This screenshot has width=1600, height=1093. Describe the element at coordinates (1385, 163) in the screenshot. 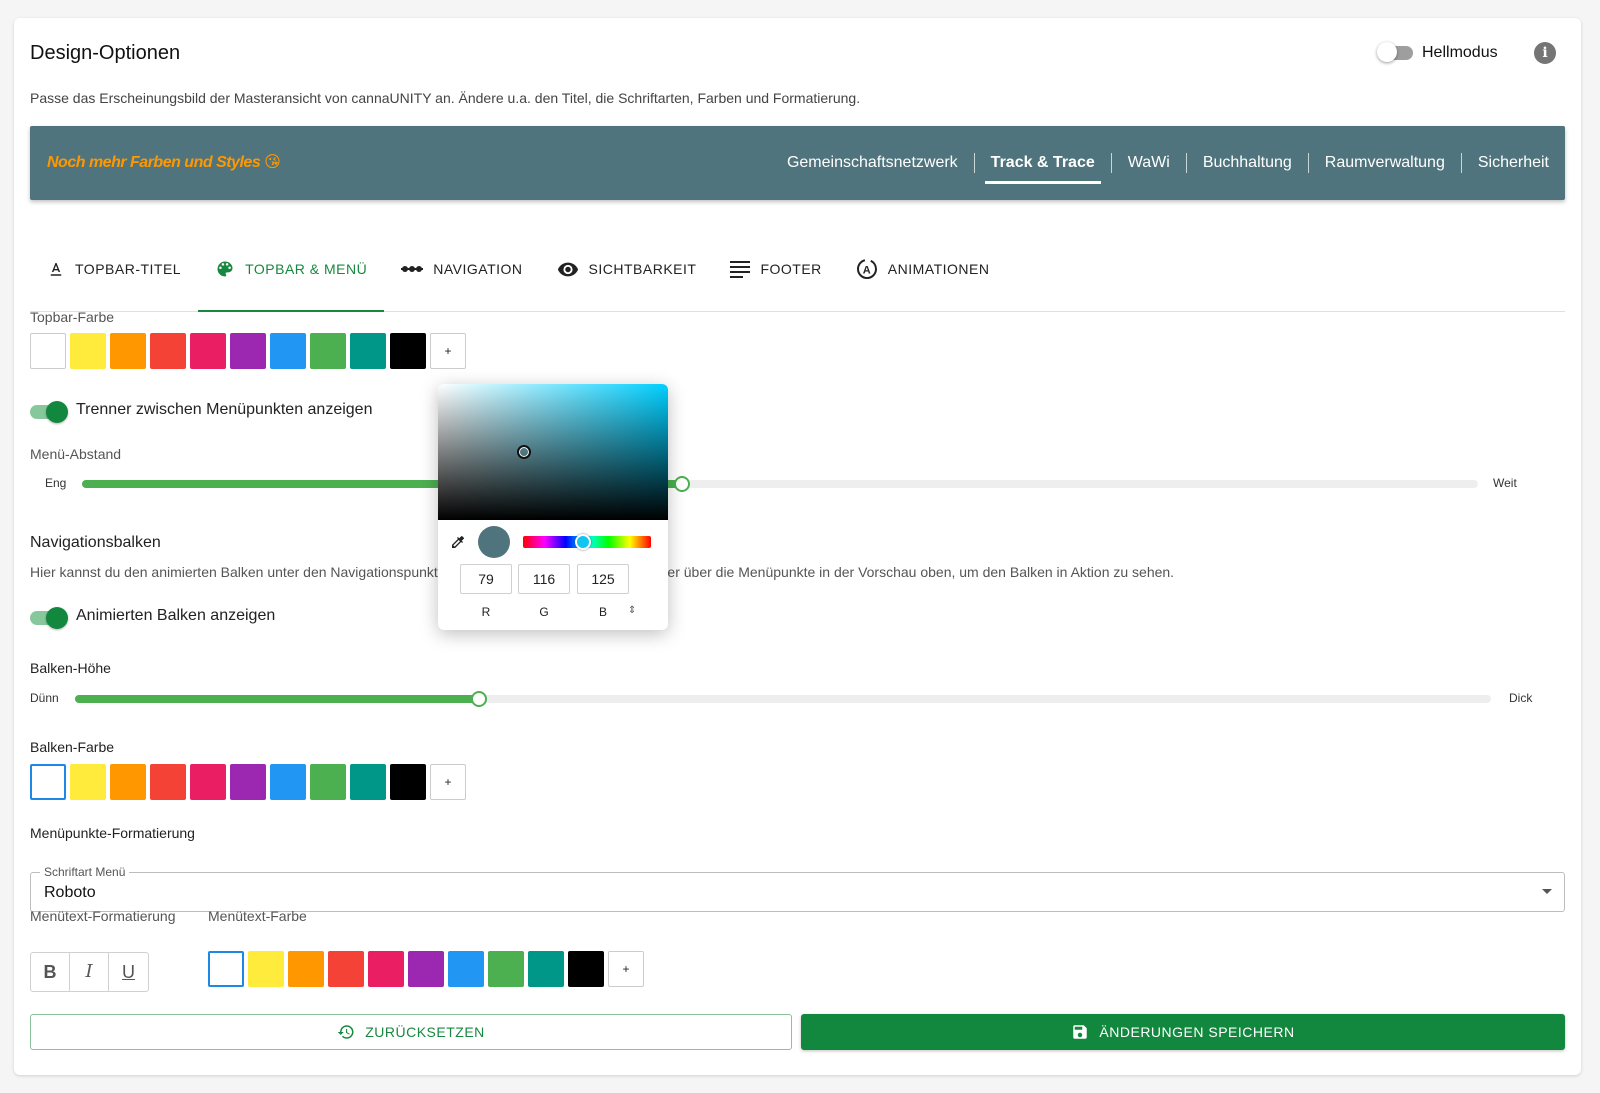

I see `preview-menu-item-raumverwaltung: Raumverwaltung` at that location.